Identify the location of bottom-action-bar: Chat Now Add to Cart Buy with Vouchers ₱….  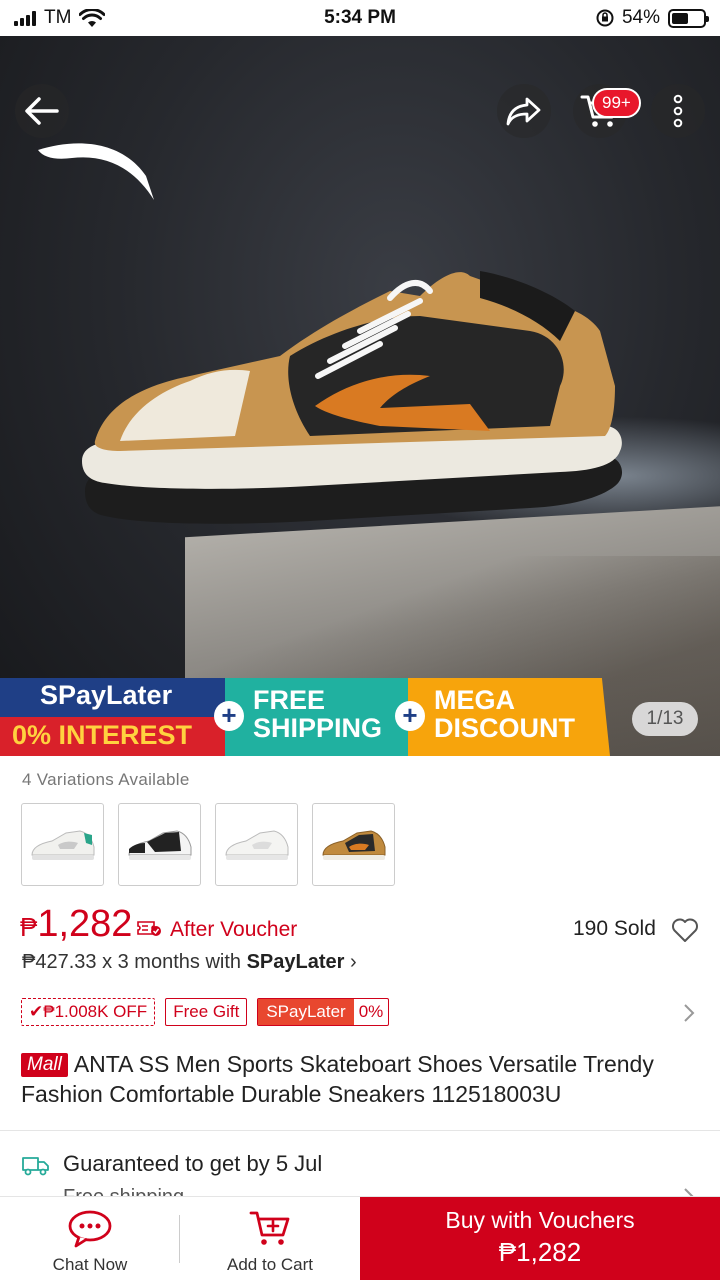
(360, 1238).